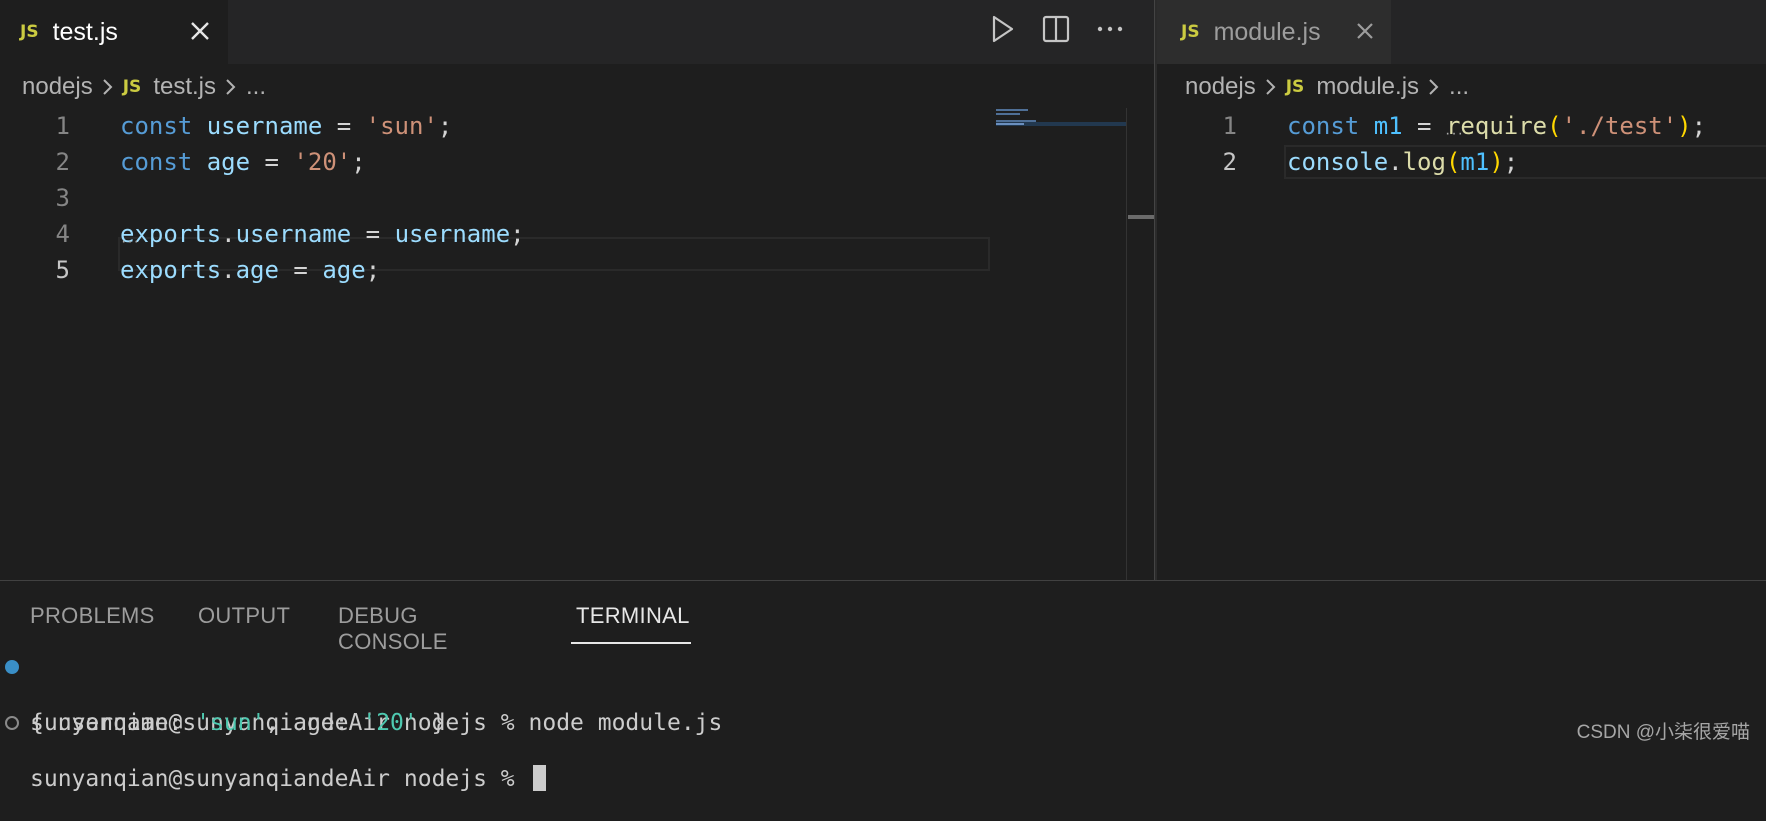  I want to click on result-text: , age:, so click(314, 723).